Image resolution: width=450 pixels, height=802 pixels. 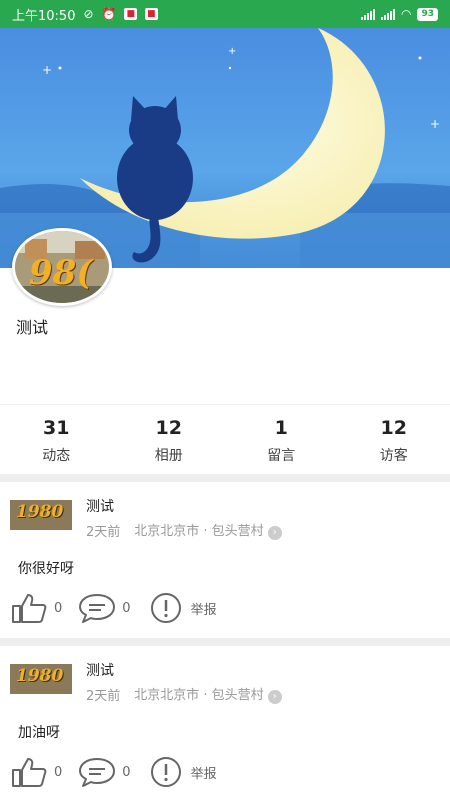 I want to click on wifi-icon: ◠, so click(x=406, y=14).